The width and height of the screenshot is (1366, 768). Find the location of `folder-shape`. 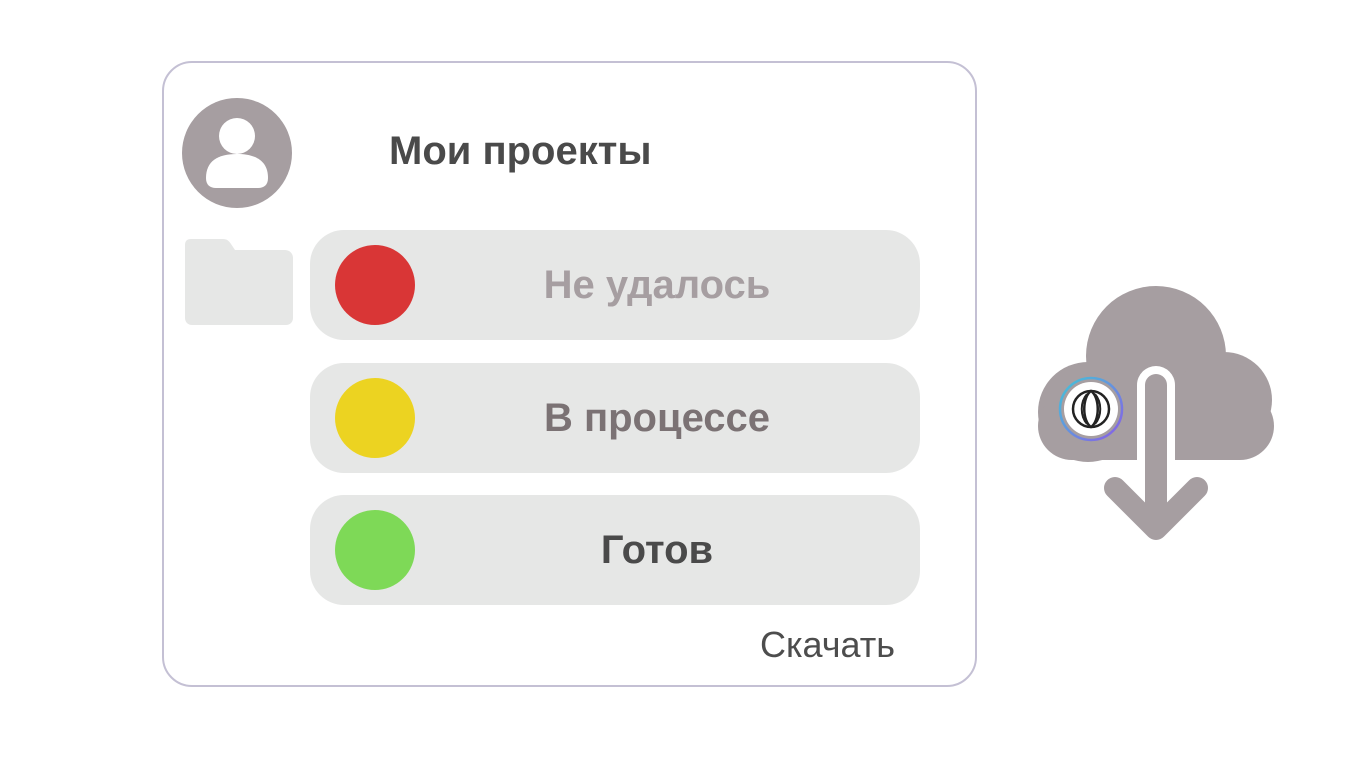

folder-shape is located at coordinates (239, 282).